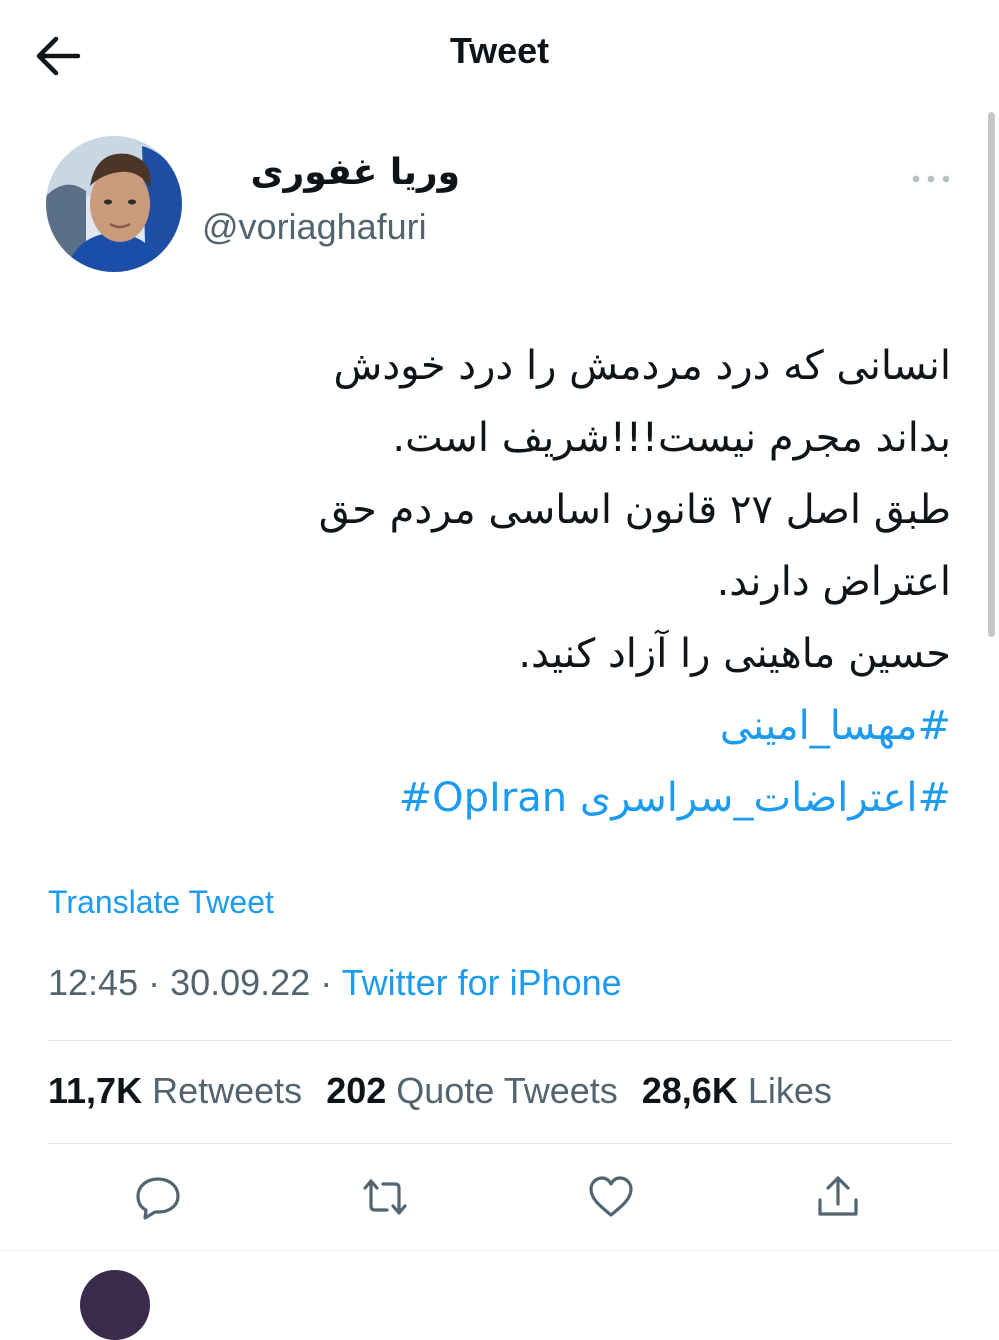 The image size is (999, 1340). I want to click on reply-icon, so click(158, 1198).